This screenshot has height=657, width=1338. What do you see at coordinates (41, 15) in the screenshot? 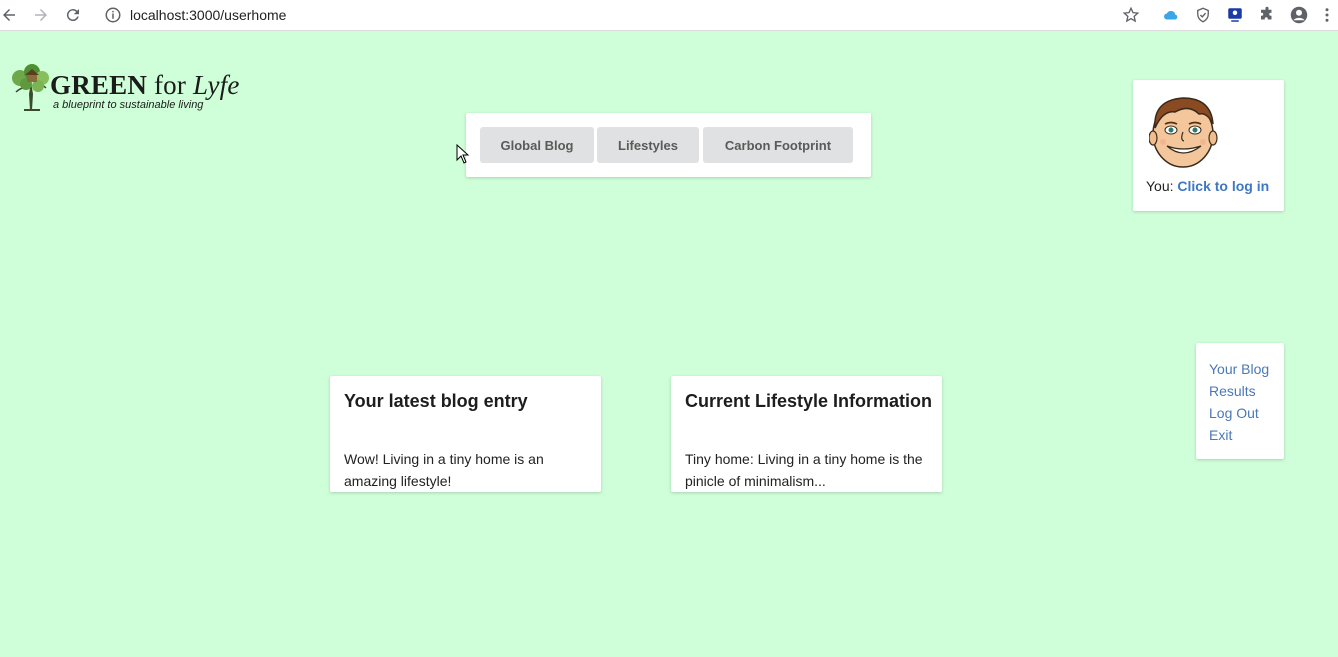
I see `forward-arrow-icon` at bounding box center [41, 15].